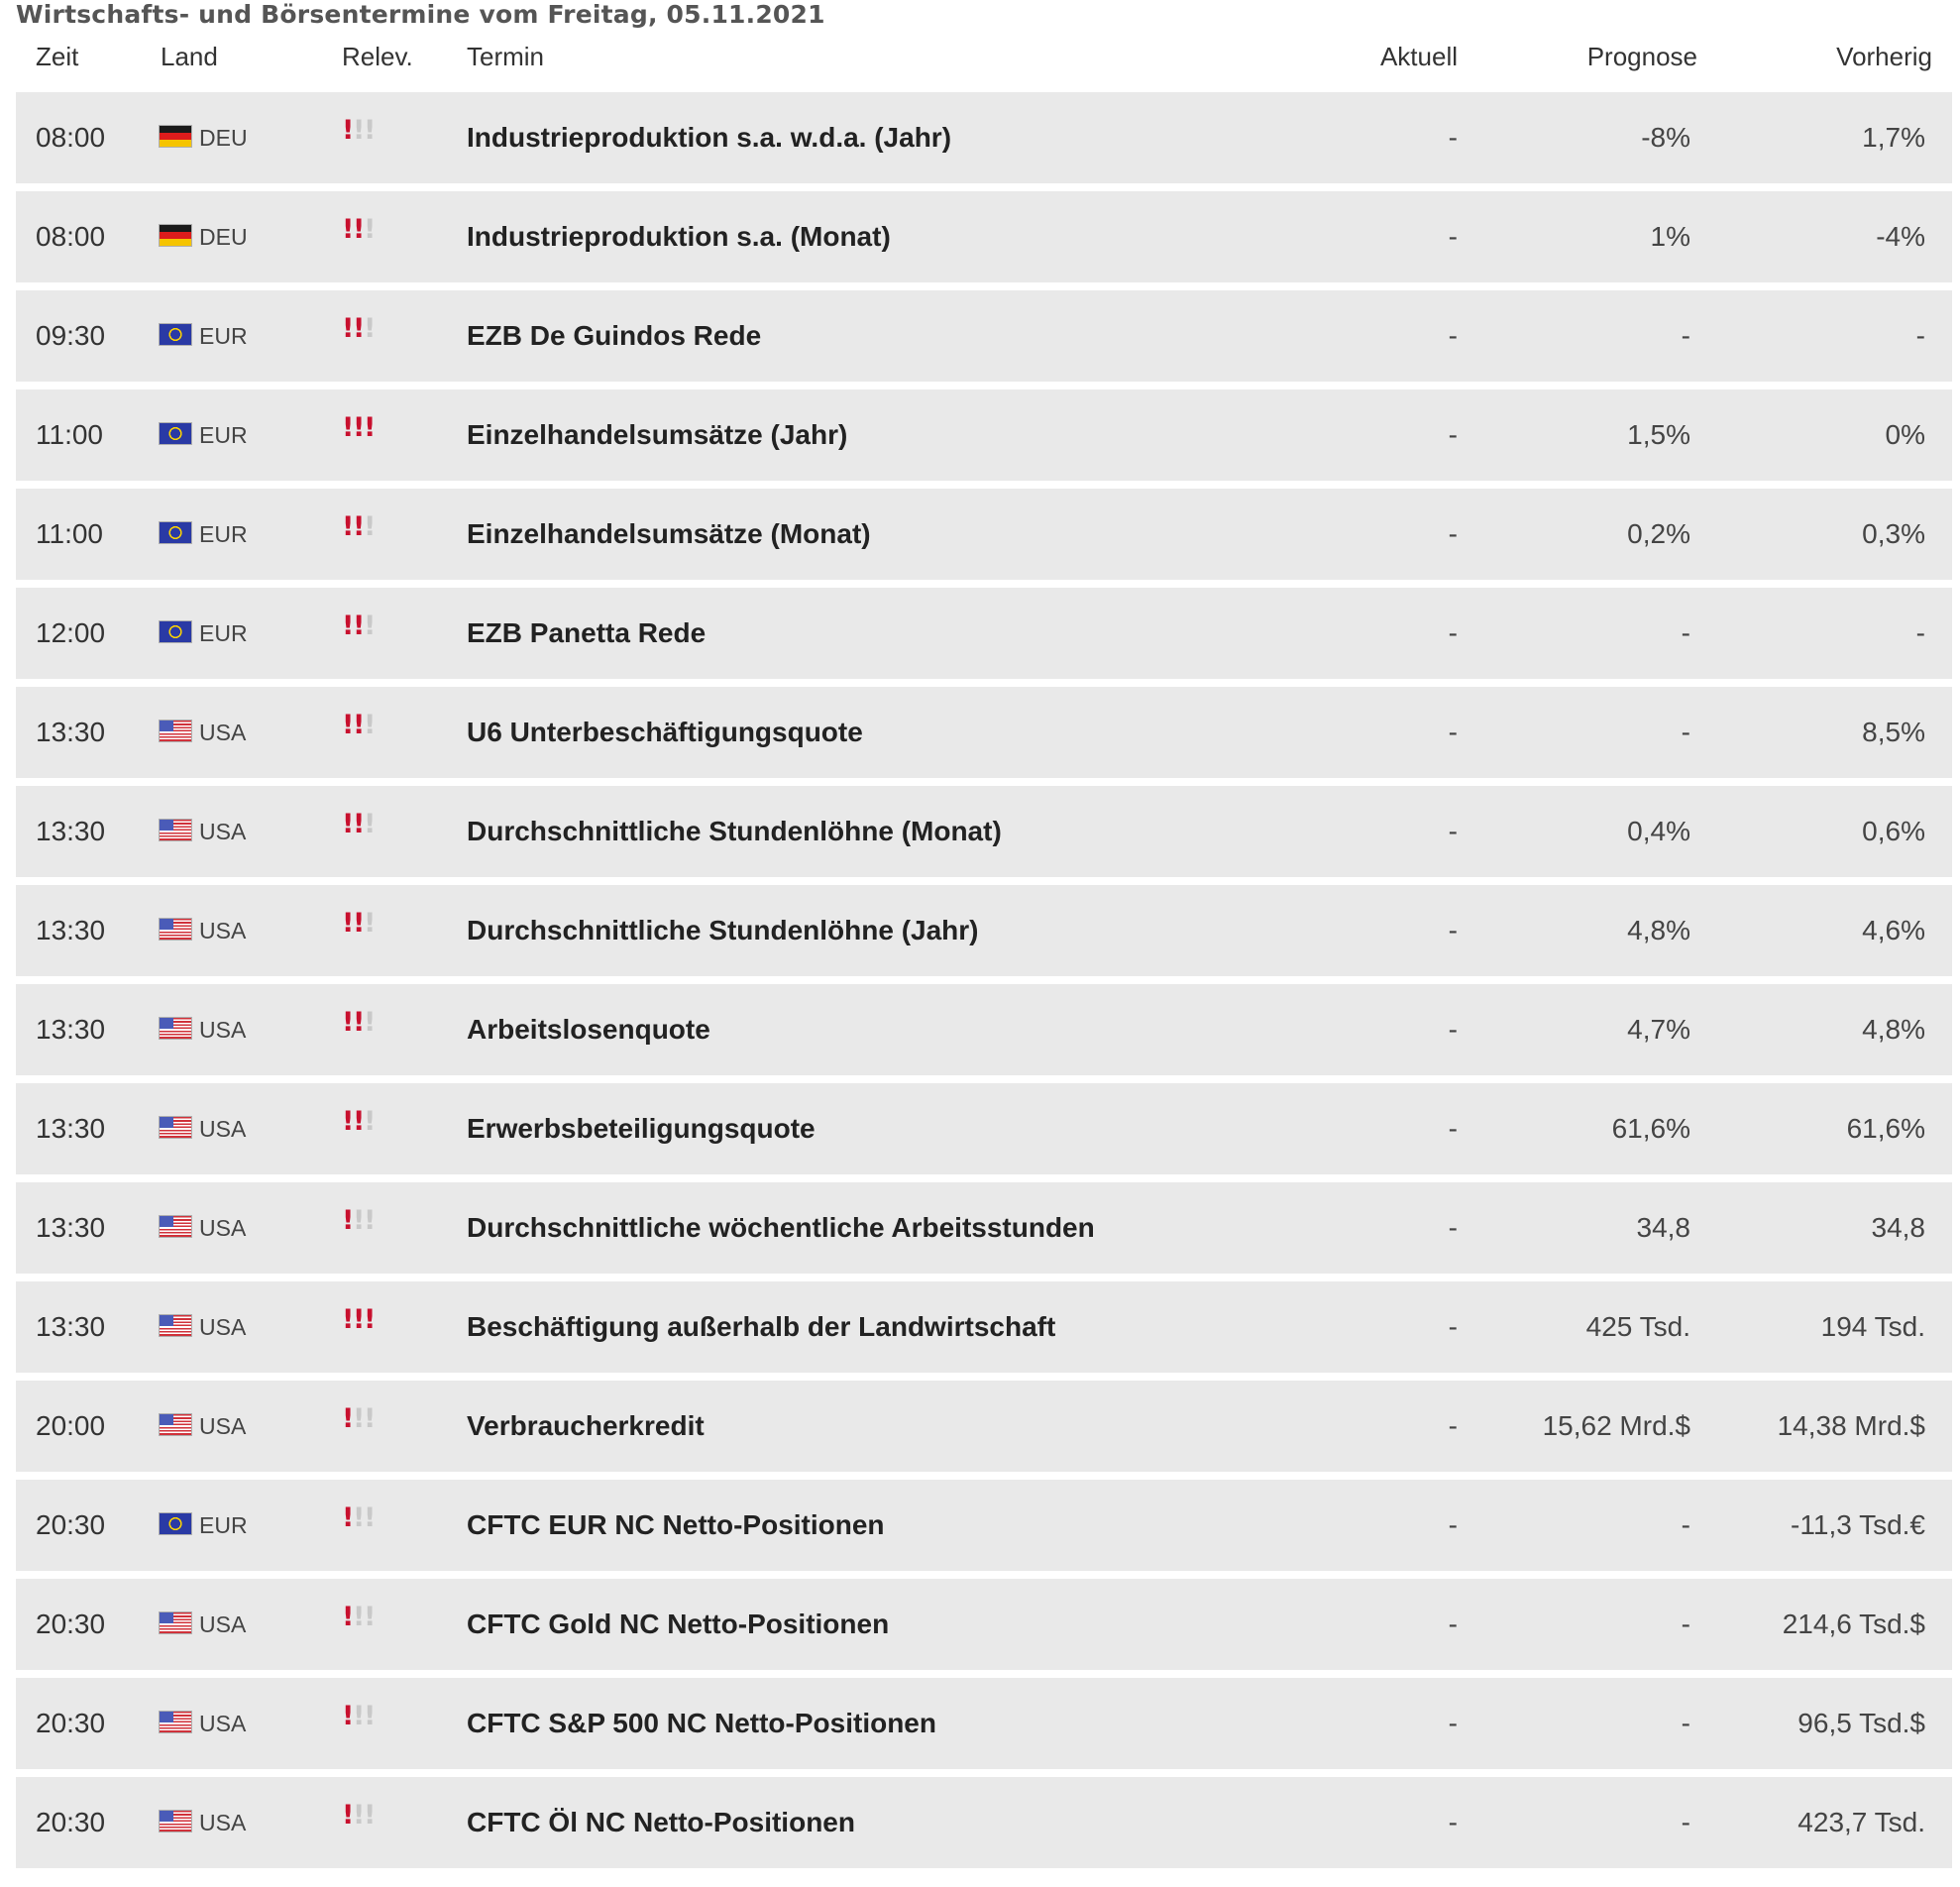 The height and width of the screenshot is (1887, 1960). Describe the element at coordinates (1884, 57) in the screenshot. I see `header-vorherig: Vorherig` at that location.